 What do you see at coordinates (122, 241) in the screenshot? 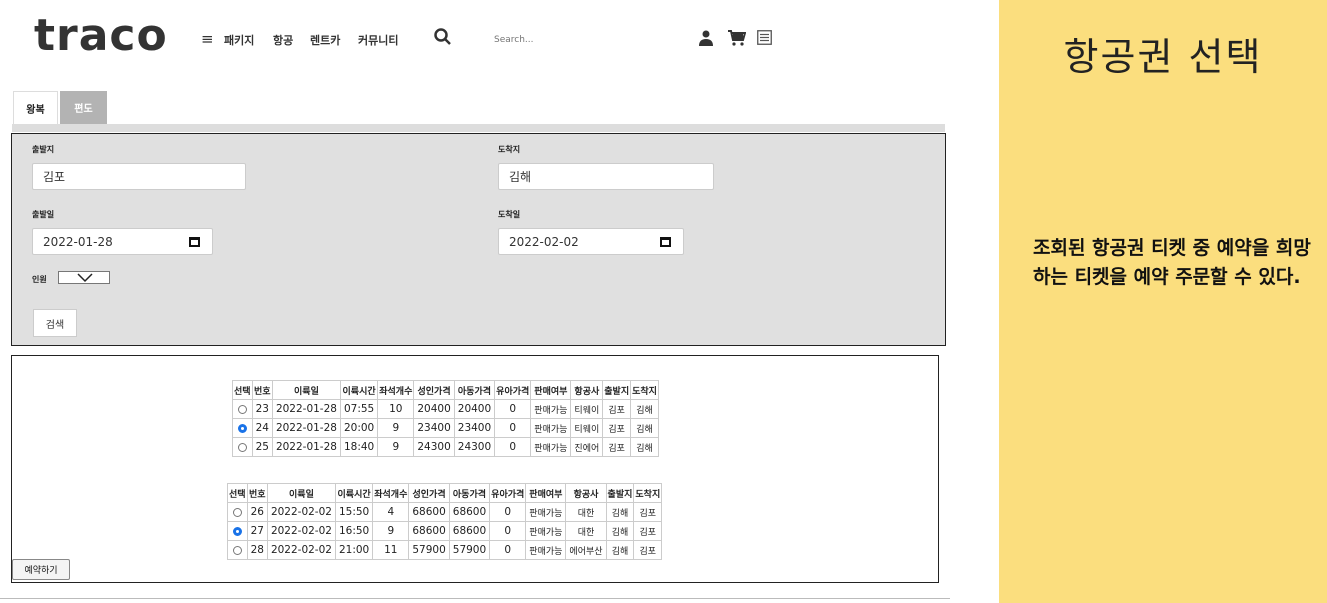
I see `depart-date-input: 2022-01-28` at bounding box center [122, 241].